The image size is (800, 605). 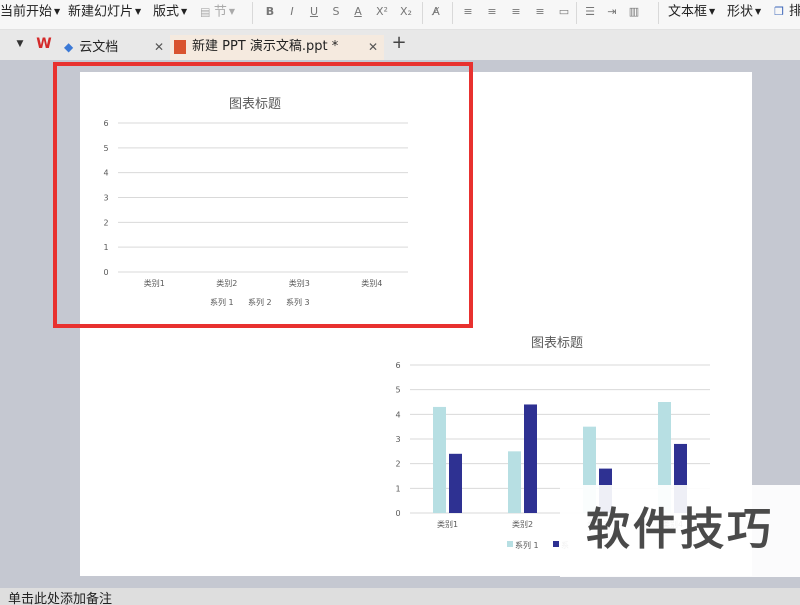 I want to click on document-tab-bar: ▼ W ◆ 云文档 ✕ 新建 PPT 演示文稿.ppt * ✕ +, so click(x=400, y=45).